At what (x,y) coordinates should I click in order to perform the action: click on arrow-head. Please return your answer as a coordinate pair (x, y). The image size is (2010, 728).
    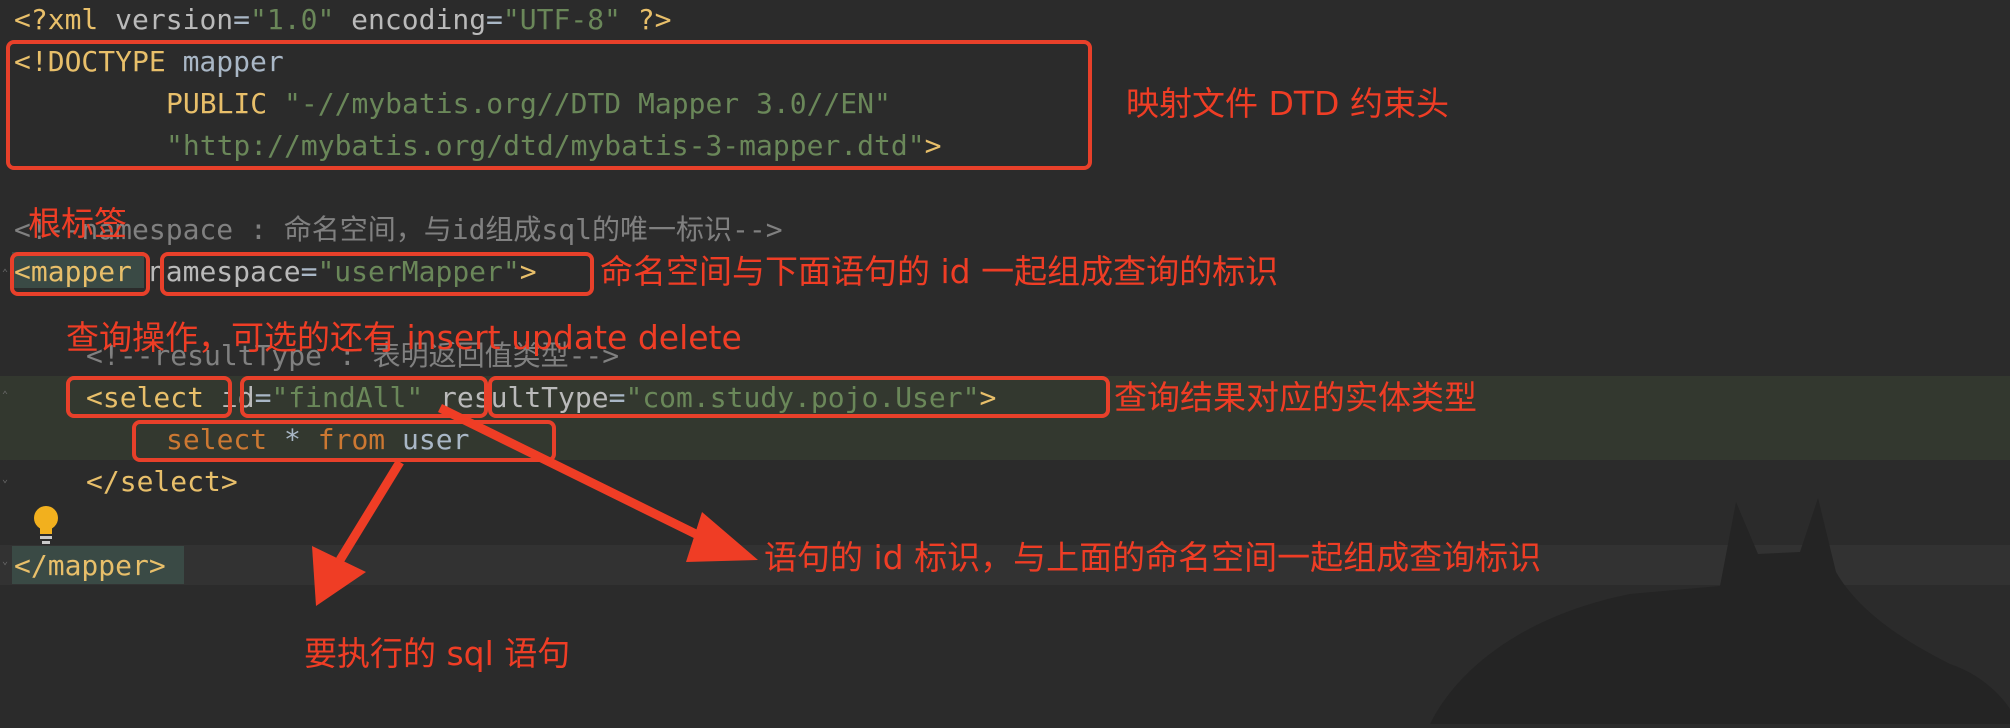
    Looking at the image, I should click on (722, 537).